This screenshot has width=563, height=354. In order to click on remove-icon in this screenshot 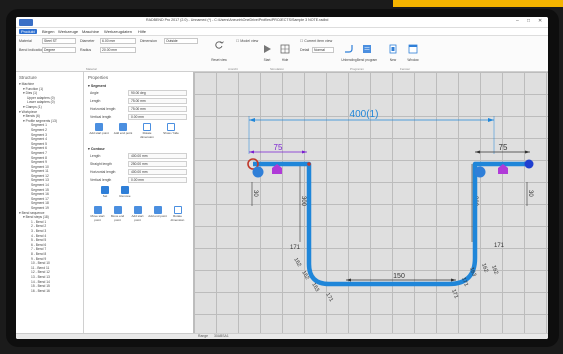, I will do `click(125, 190)`.